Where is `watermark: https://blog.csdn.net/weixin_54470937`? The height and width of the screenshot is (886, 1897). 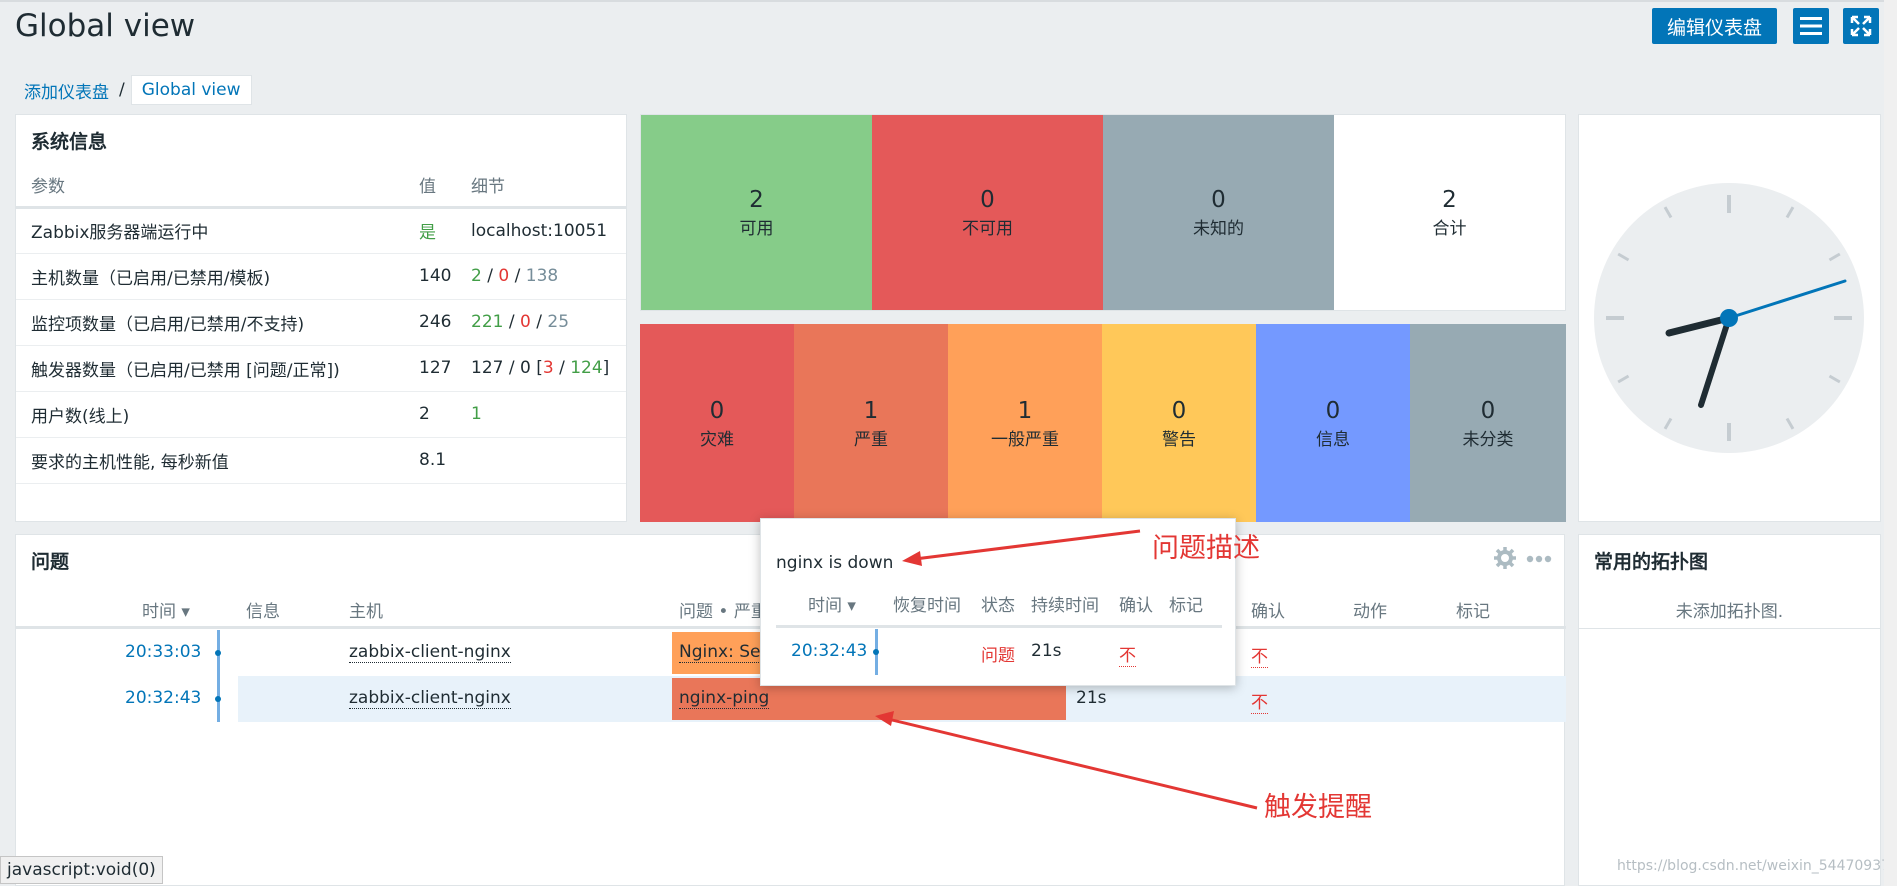 watermark: https://blog.csdn.net/weixin_54470937 is located at coordinates (1754, 866).